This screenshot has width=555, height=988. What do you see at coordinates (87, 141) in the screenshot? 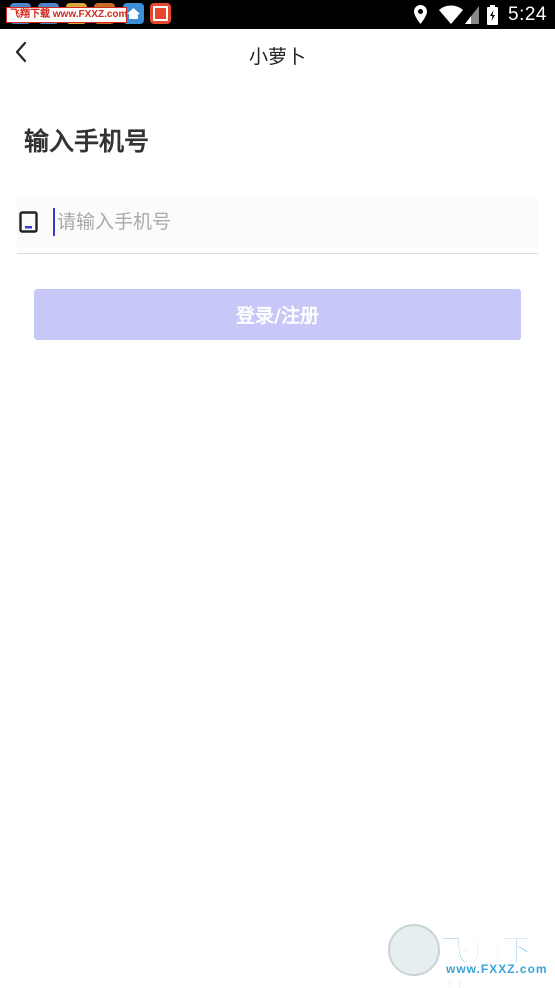
I see `page-heading: 输入手机号` at bounding box center [87, 141].